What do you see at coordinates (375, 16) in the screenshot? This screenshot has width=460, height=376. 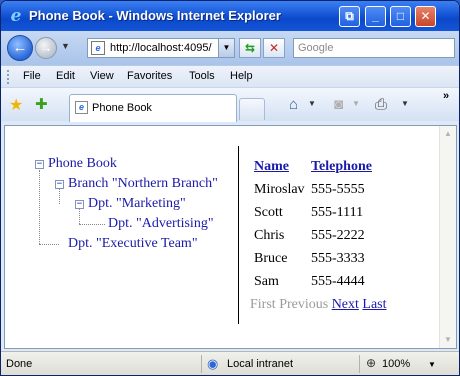 I see `minimize-button: _` at bounding box center [375, 16].